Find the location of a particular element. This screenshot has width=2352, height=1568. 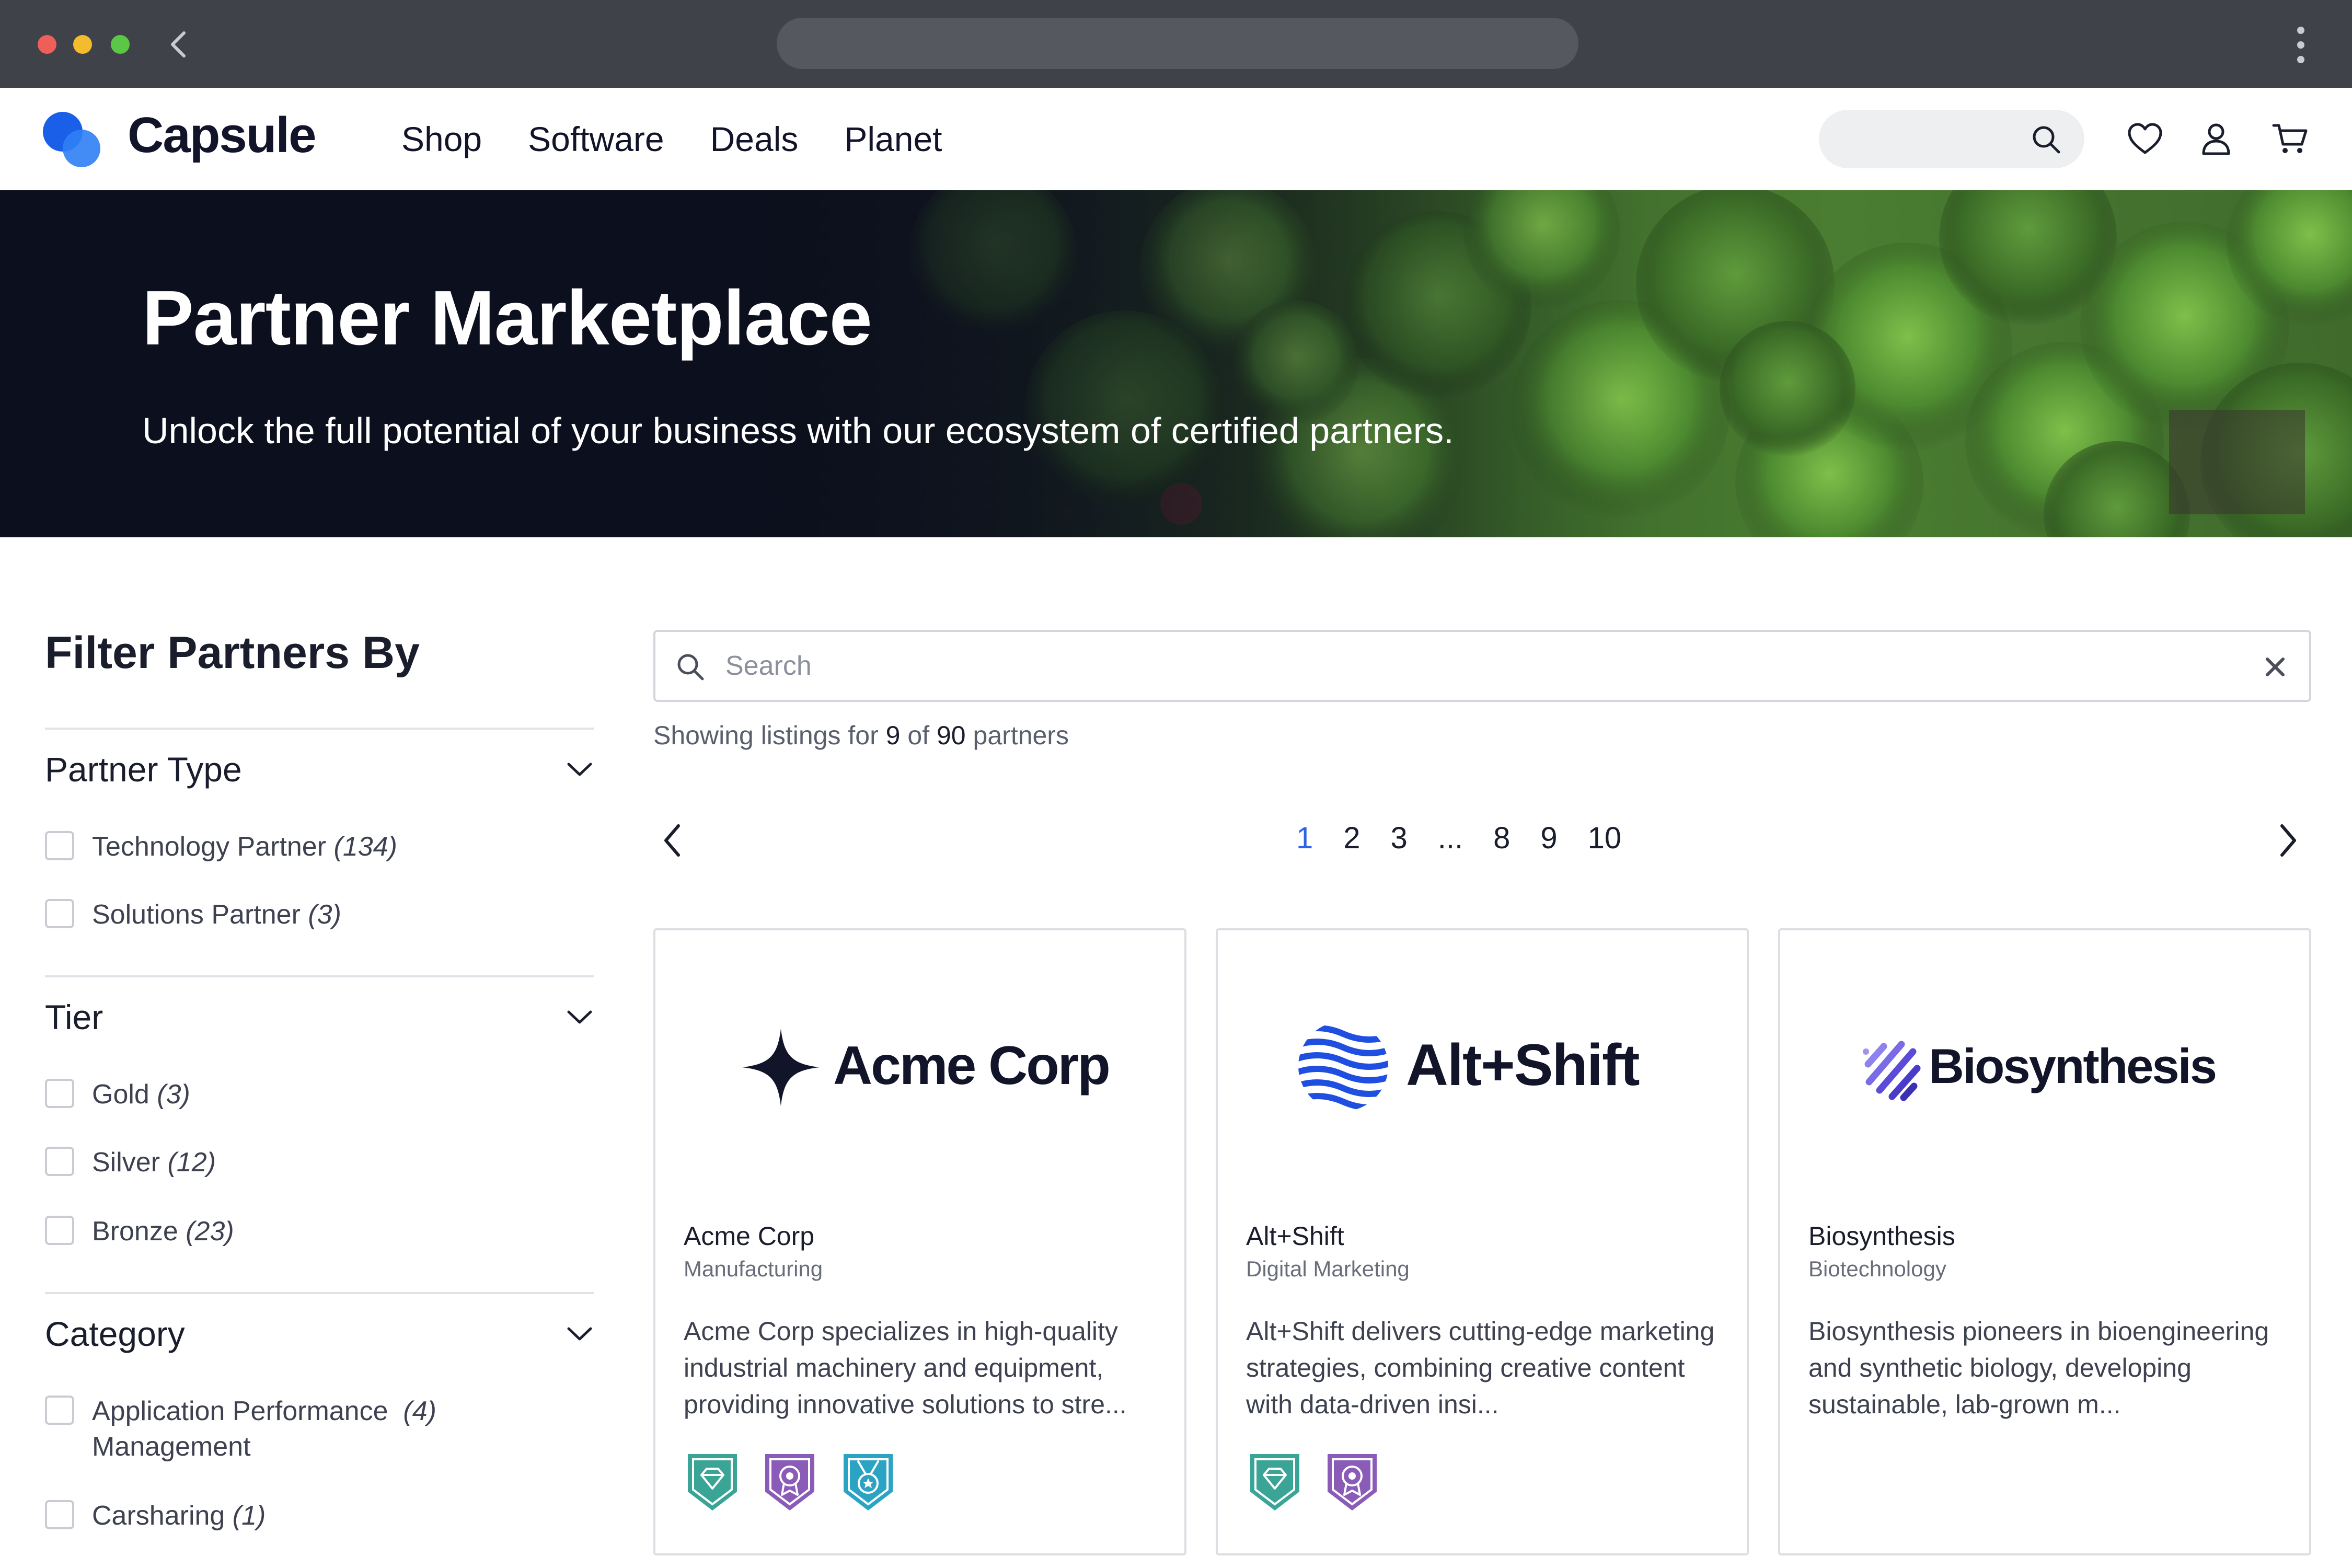

filter-title: Filter Partners By is located at coordinates (232, 653).